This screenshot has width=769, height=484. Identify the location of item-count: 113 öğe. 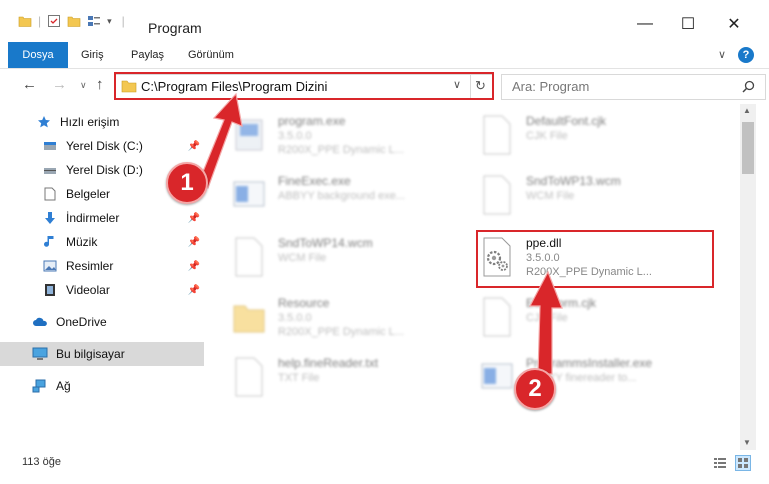
(41, 462).